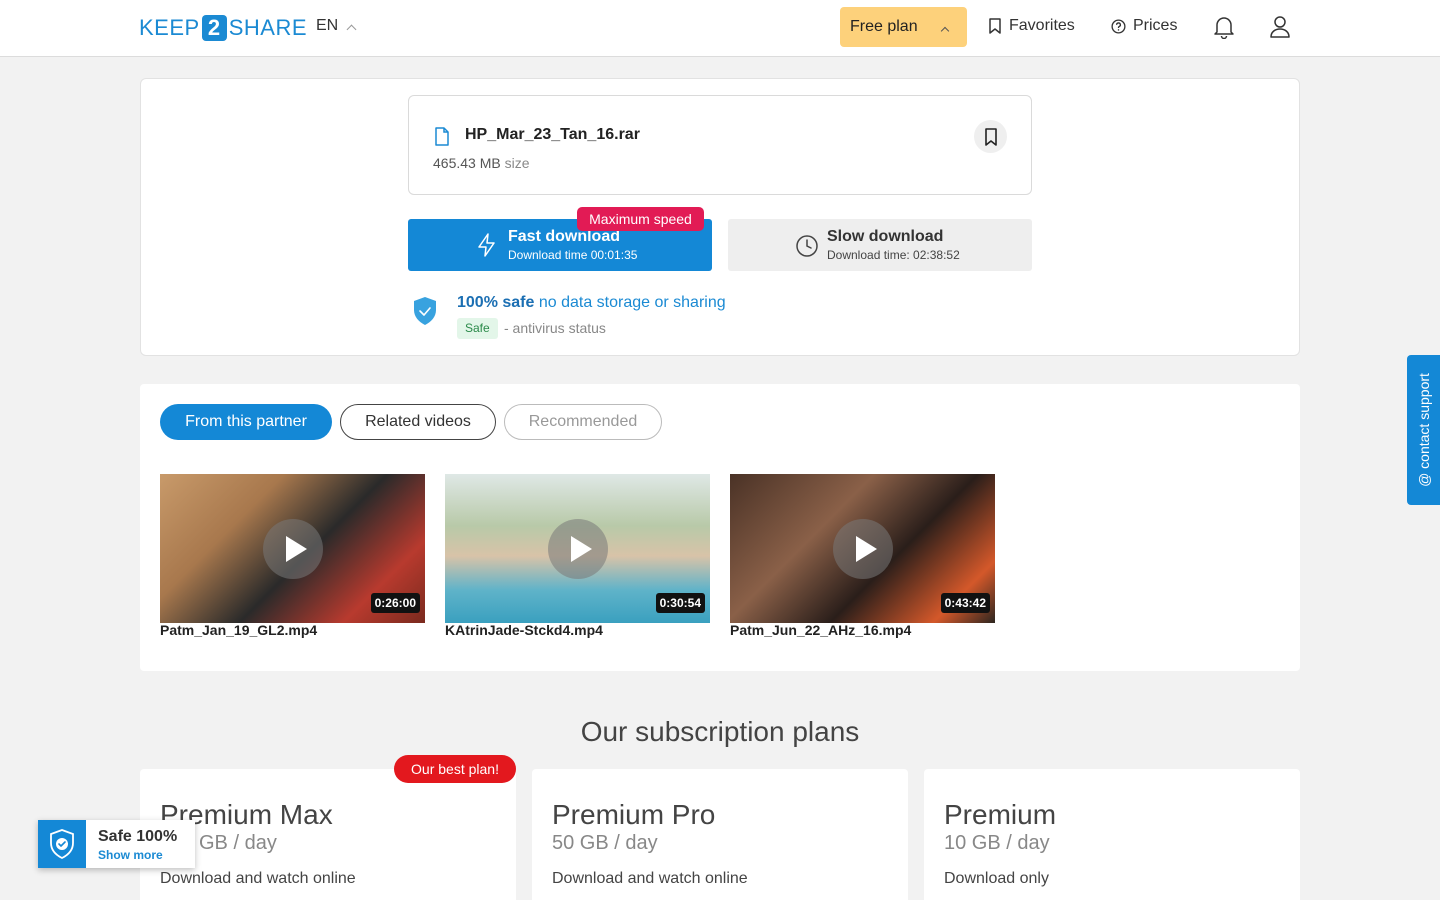 The width and height of the screenshot is (1440, 900). I want to click on free-plan-button: Free plan, so click(903, 27).